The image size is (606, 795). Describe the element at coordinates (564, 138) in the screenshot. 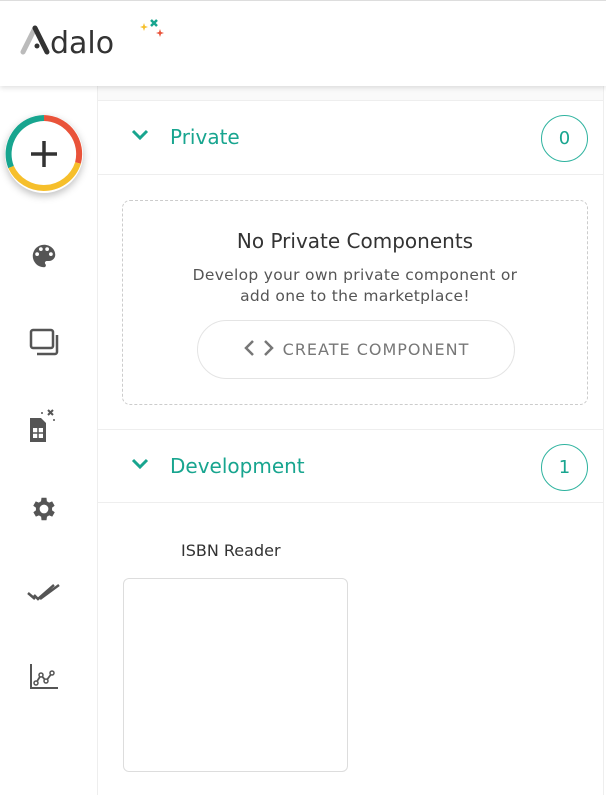

I see `count-badge: 0` at that location.